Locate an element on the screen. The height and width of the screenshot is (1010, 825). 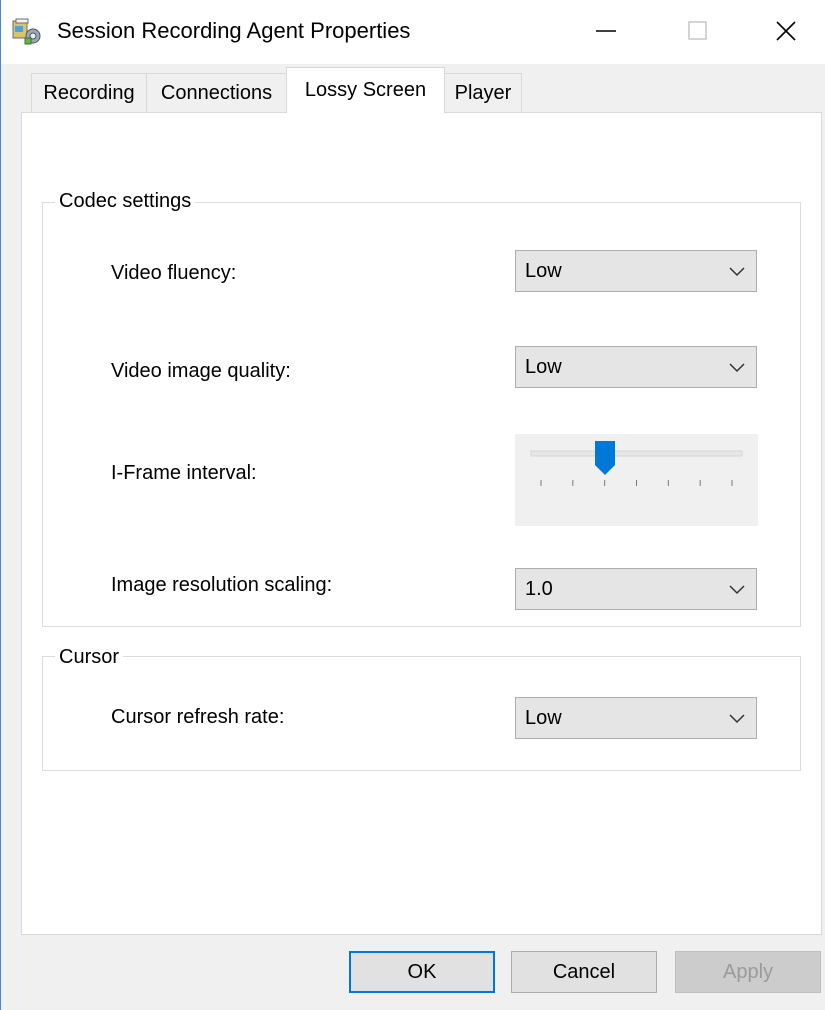
maximize-button is located at coordinates (698, 31).